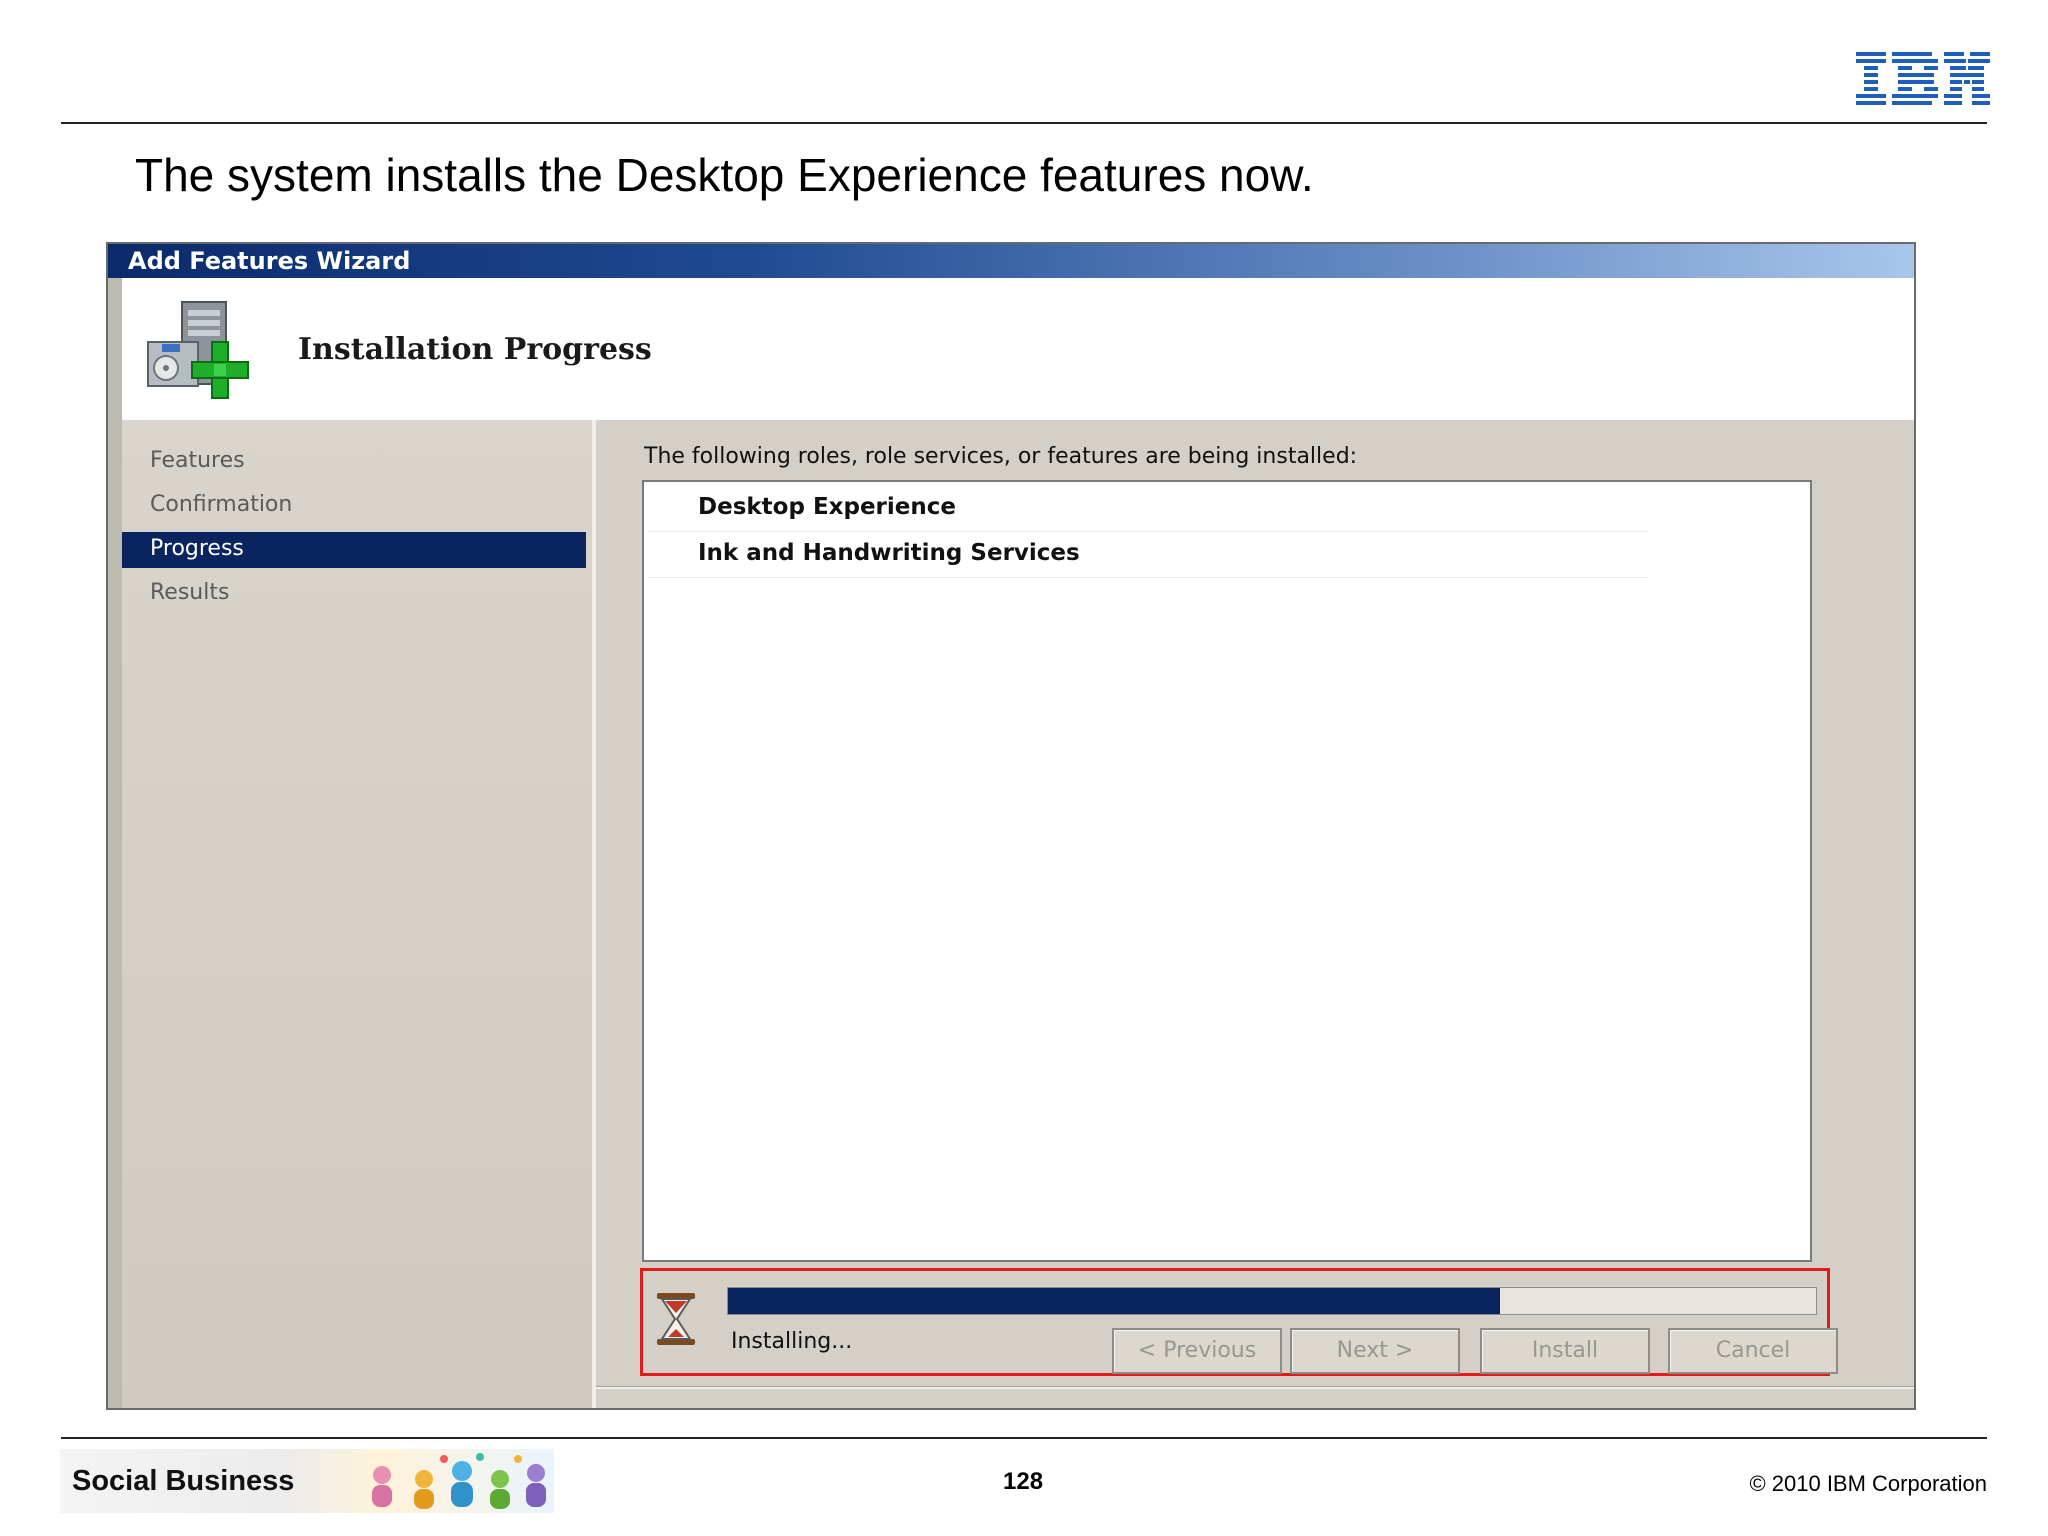 This screenshot has height=1536, width=2048. What do you see at coordinates (354, 594) in the screenshot?
I see `nav-step-results: Results` at bounding box center [354, 594].